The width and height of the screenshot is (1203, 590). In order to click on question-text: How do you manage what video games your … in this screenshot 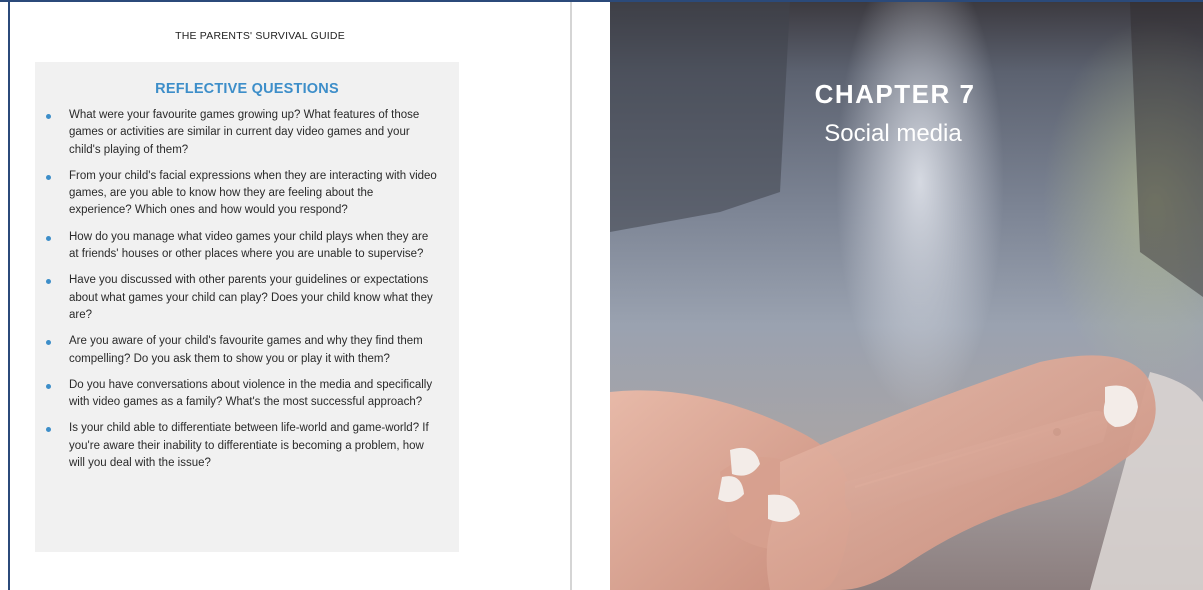, I will do `click(249, 245)`.